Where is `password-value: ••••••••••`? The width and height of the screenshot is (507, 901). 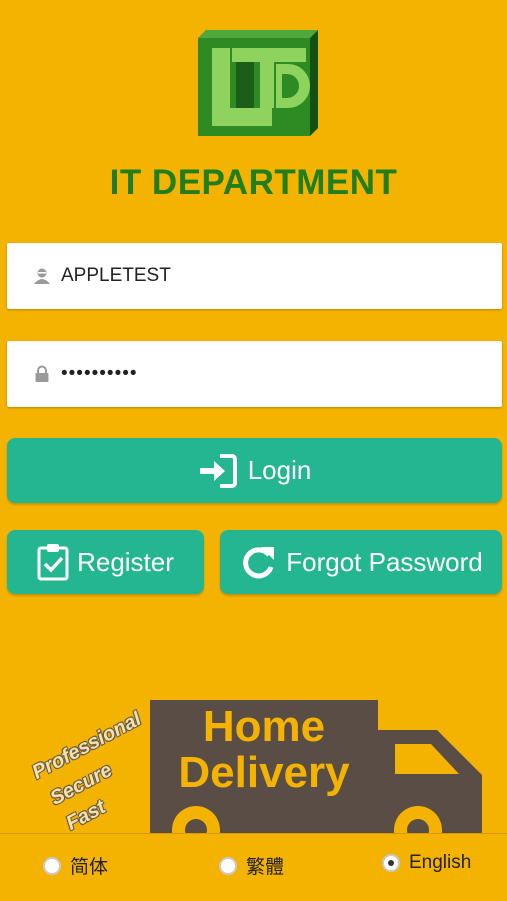 password-value: •••••••••• is located at coordinates (99, 373).